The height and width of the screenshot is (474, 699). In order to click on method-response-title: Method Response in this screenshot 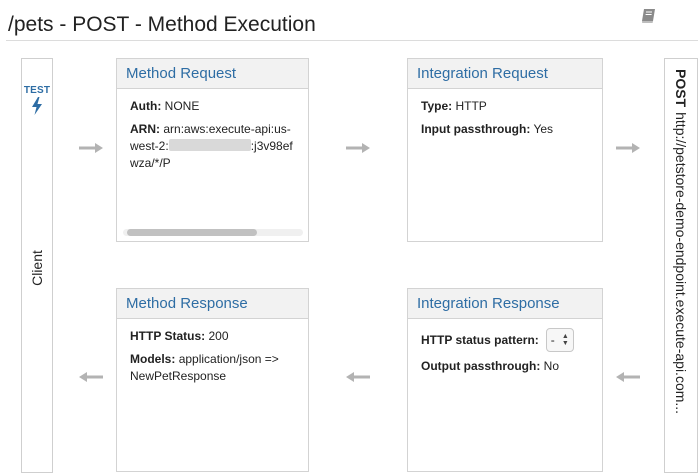, I will do `click(212, 304)`.